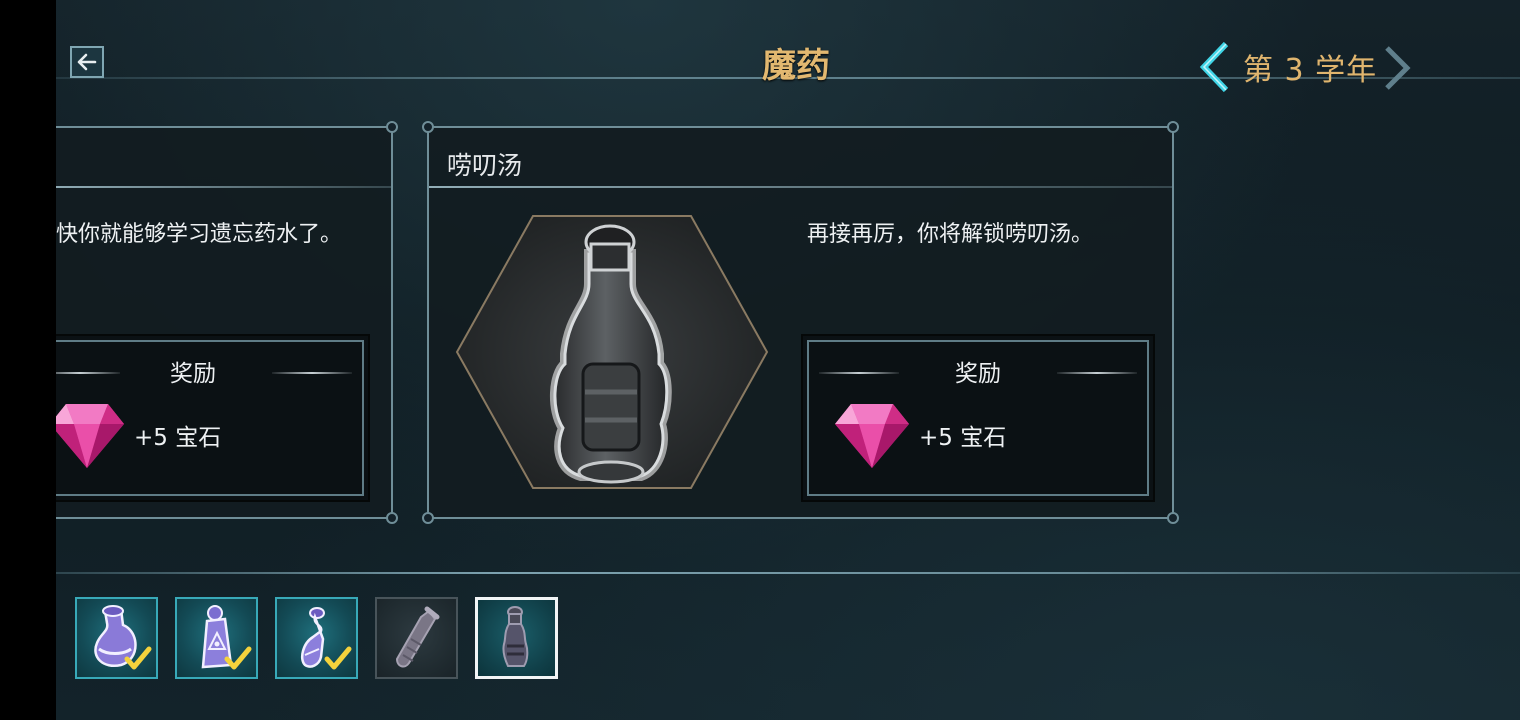  I want to click on year-selector: 第 3 学年, so click(1316, 67).